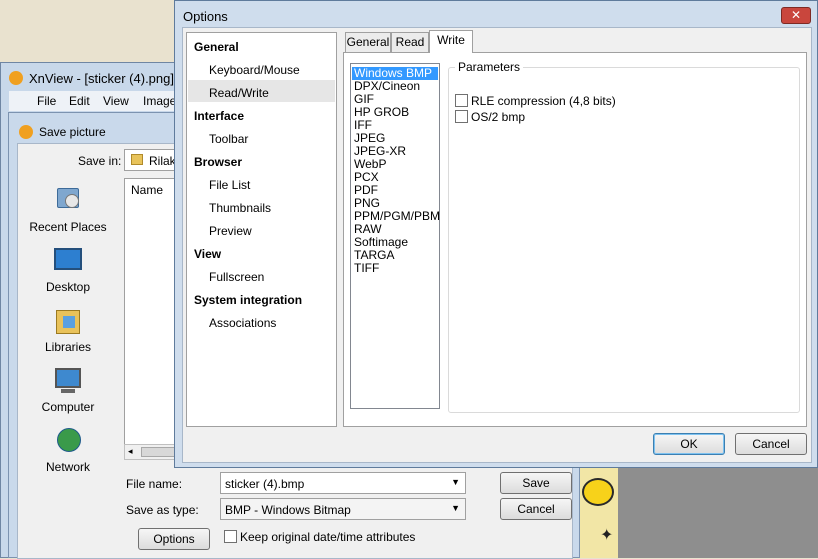 The height and width of the screenshot is (559, 818). I want to click on nav-item-file-list: File List, so click(229, 185).